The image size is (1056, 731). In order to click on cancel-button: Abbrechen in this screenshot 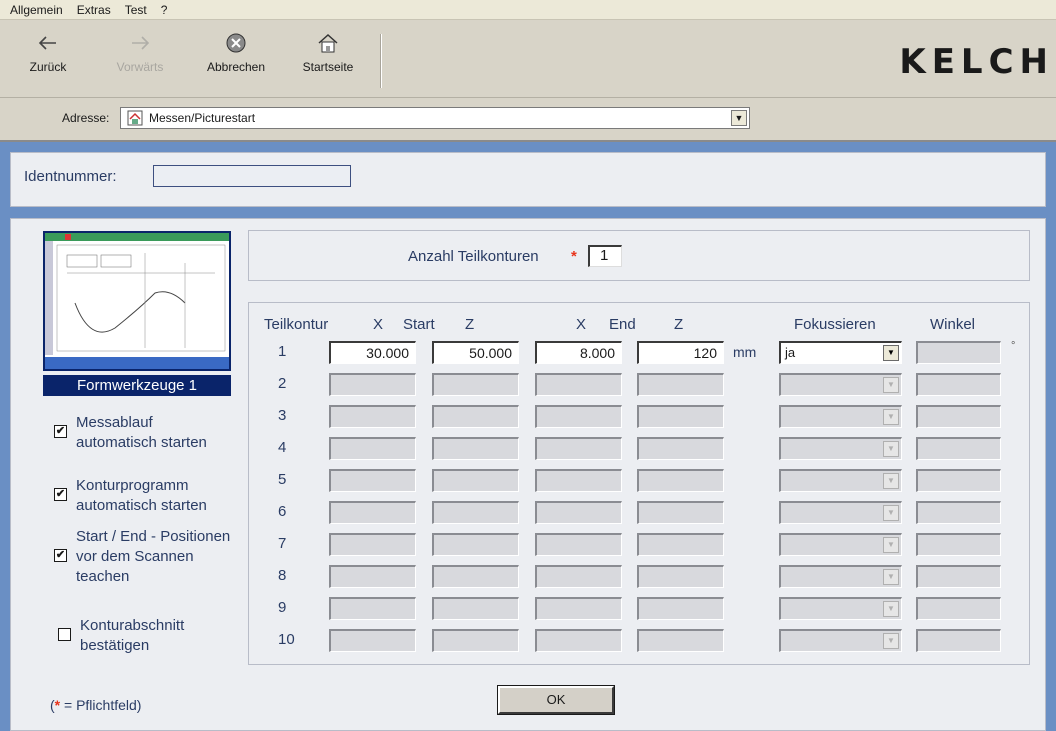, I will do `click(236, 59)`.